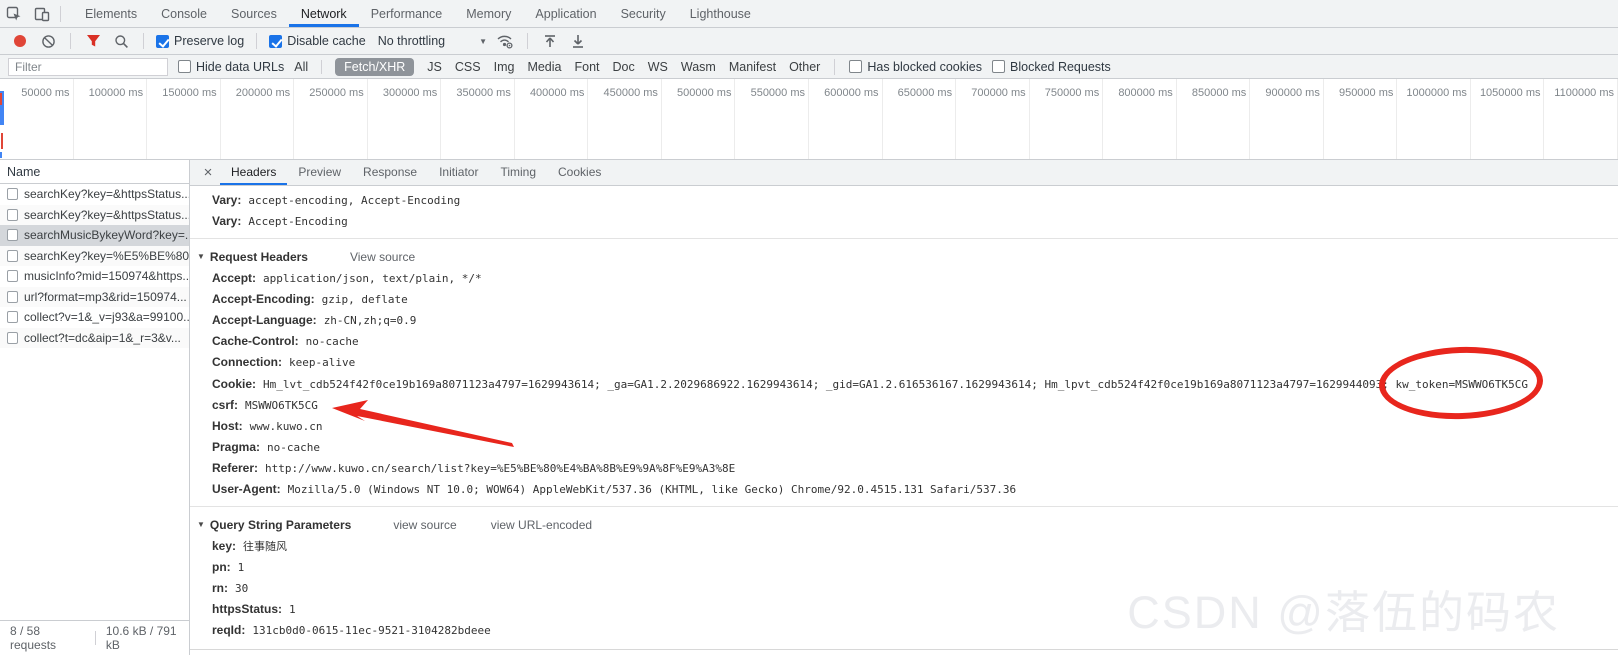 This screenshot has height=655, width=1618. What do you see at coordinates (1508, 119) in the screenshot?
I see `timeline-tick: 1050000 ms` at bounding box center [1508, 119].